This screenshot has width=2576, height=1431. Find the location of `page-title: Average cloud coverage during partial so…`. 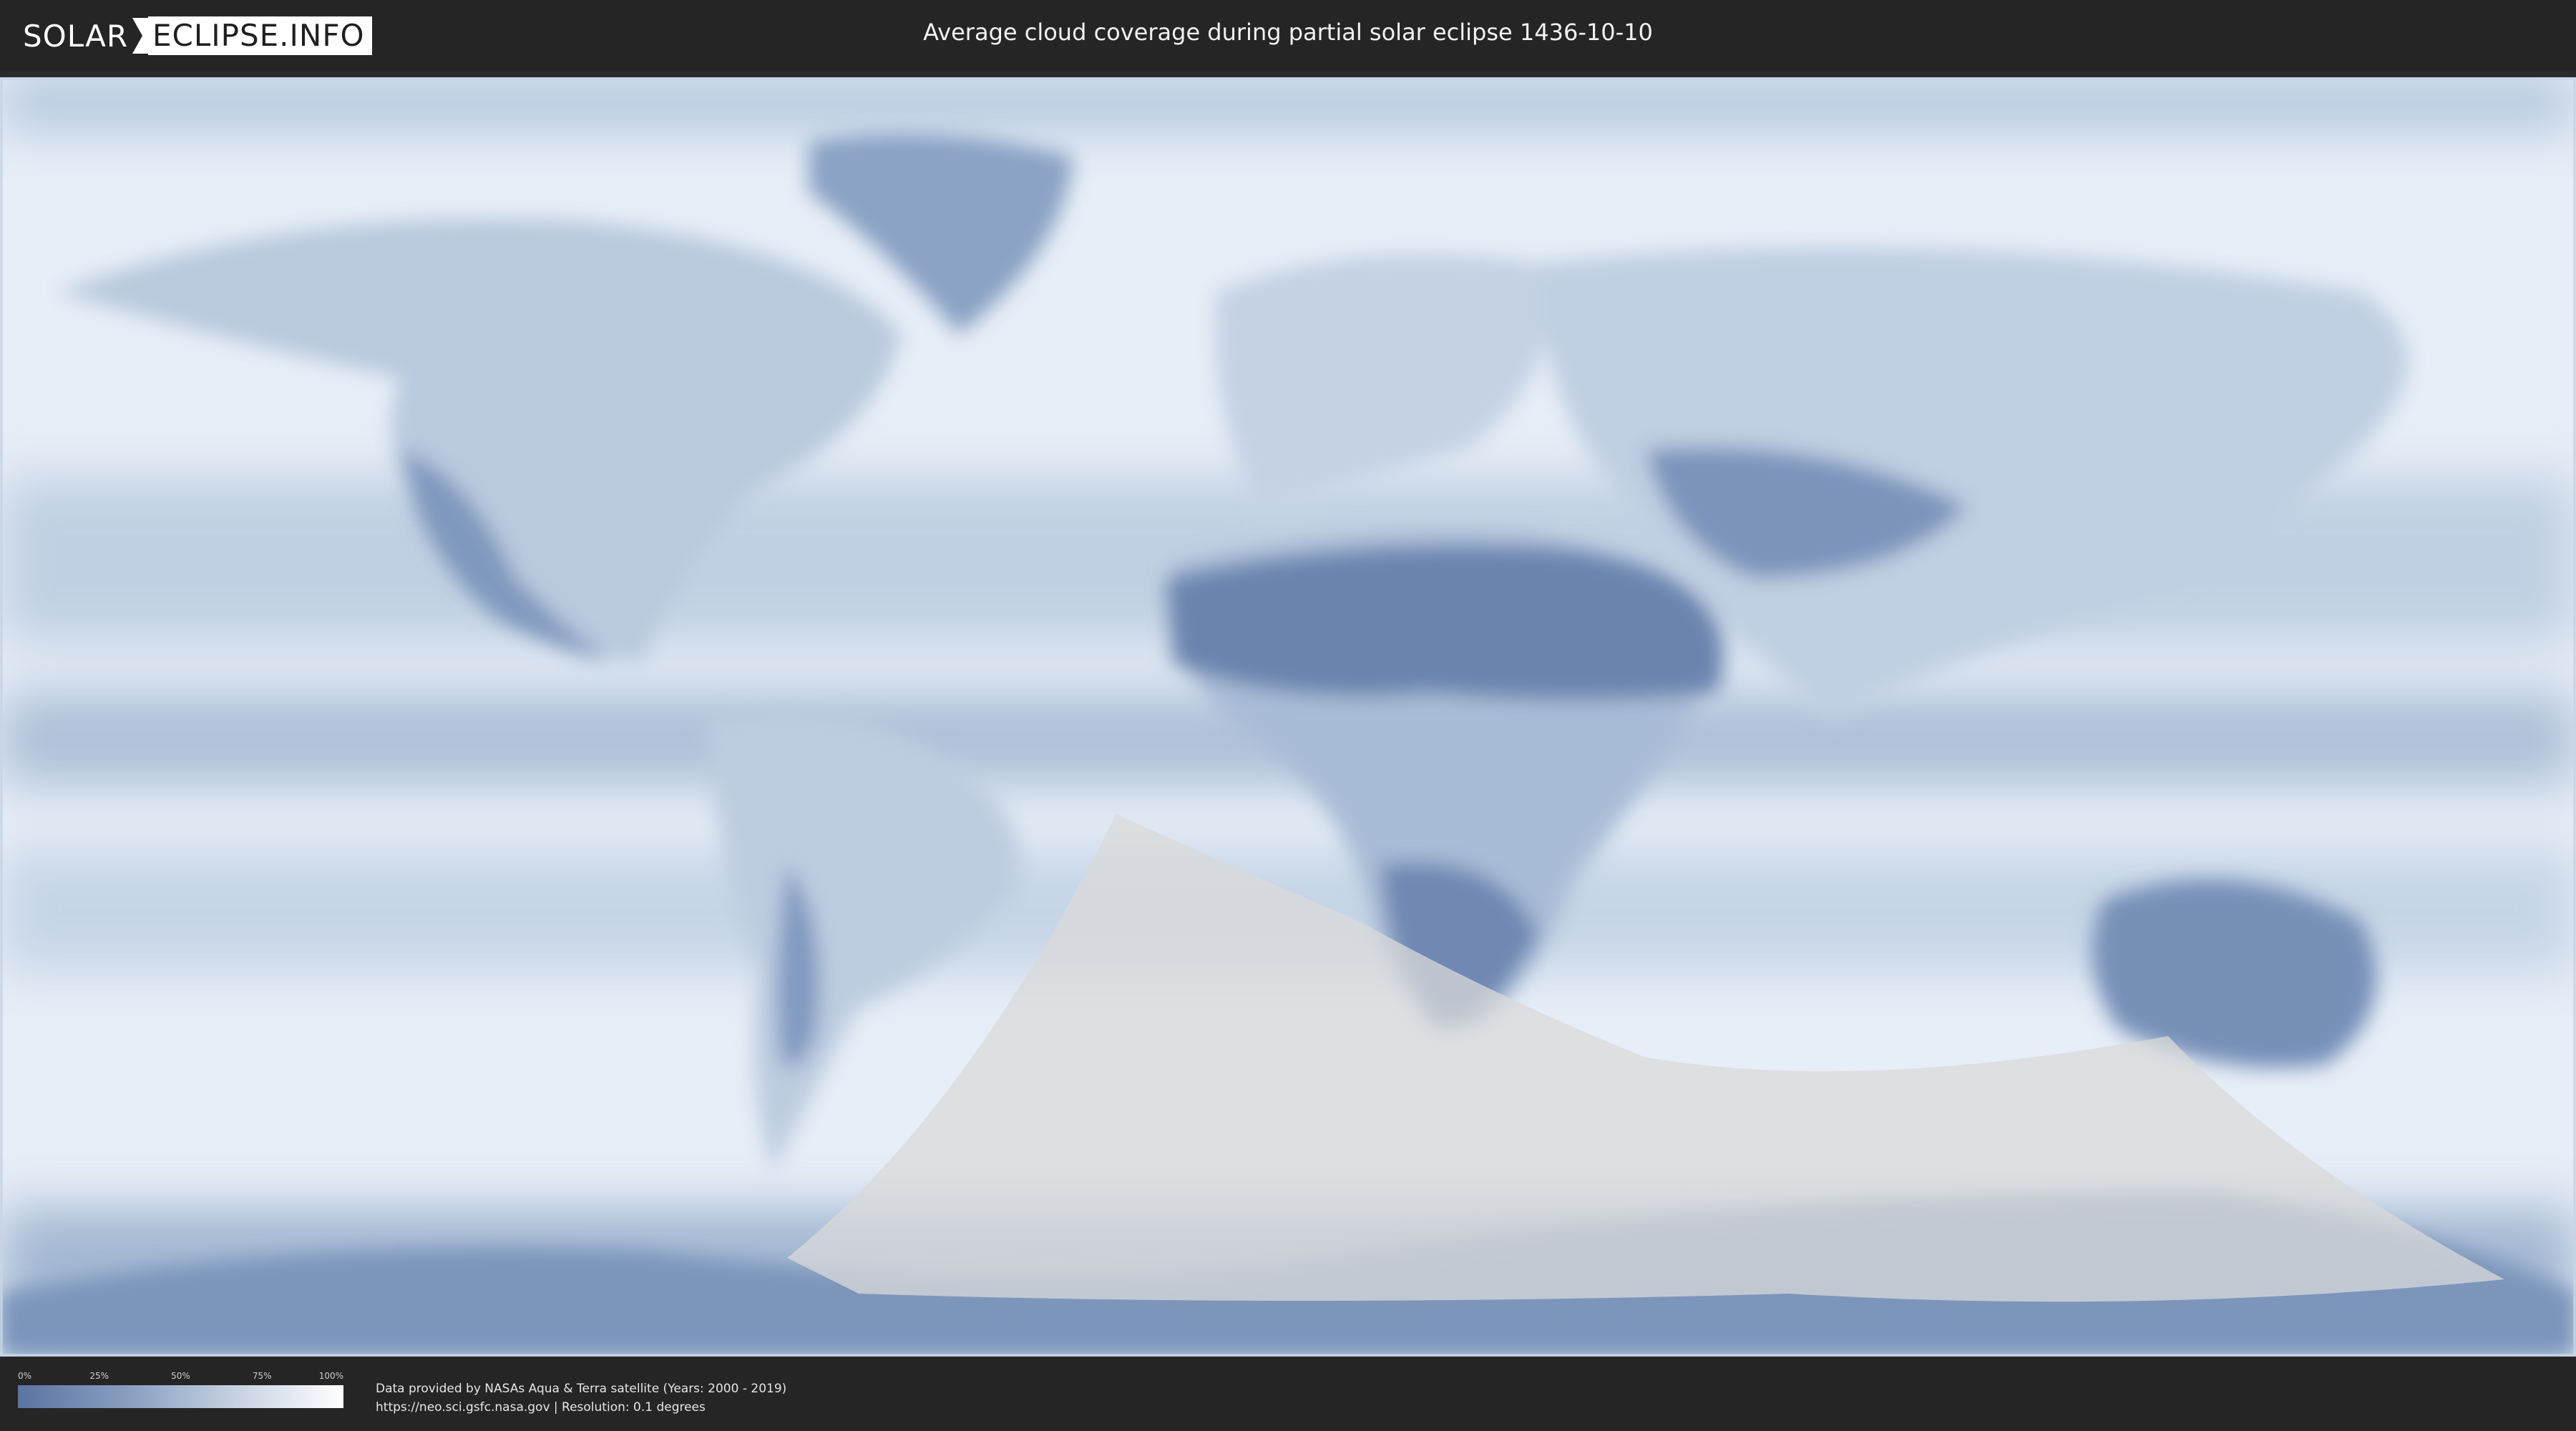

page-title: Average cloud coverage during partial so… is located at coordinates (1288, 32).